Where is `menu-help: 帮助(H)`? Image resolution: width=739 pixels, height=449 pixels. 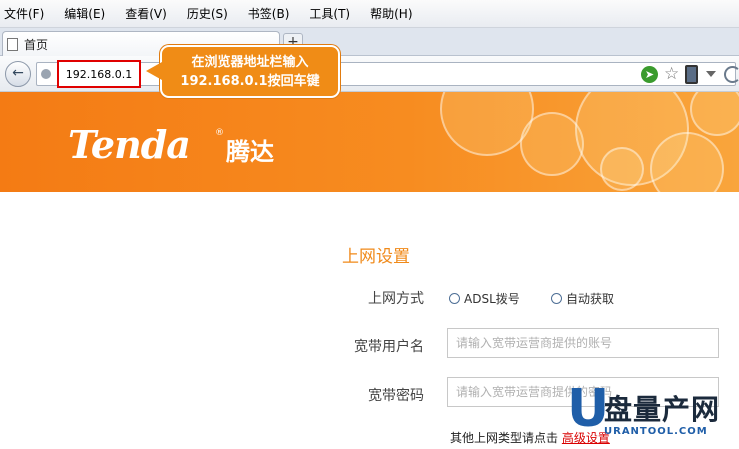 menu-help: 帮助(H) is located at coordinates (391, 13).